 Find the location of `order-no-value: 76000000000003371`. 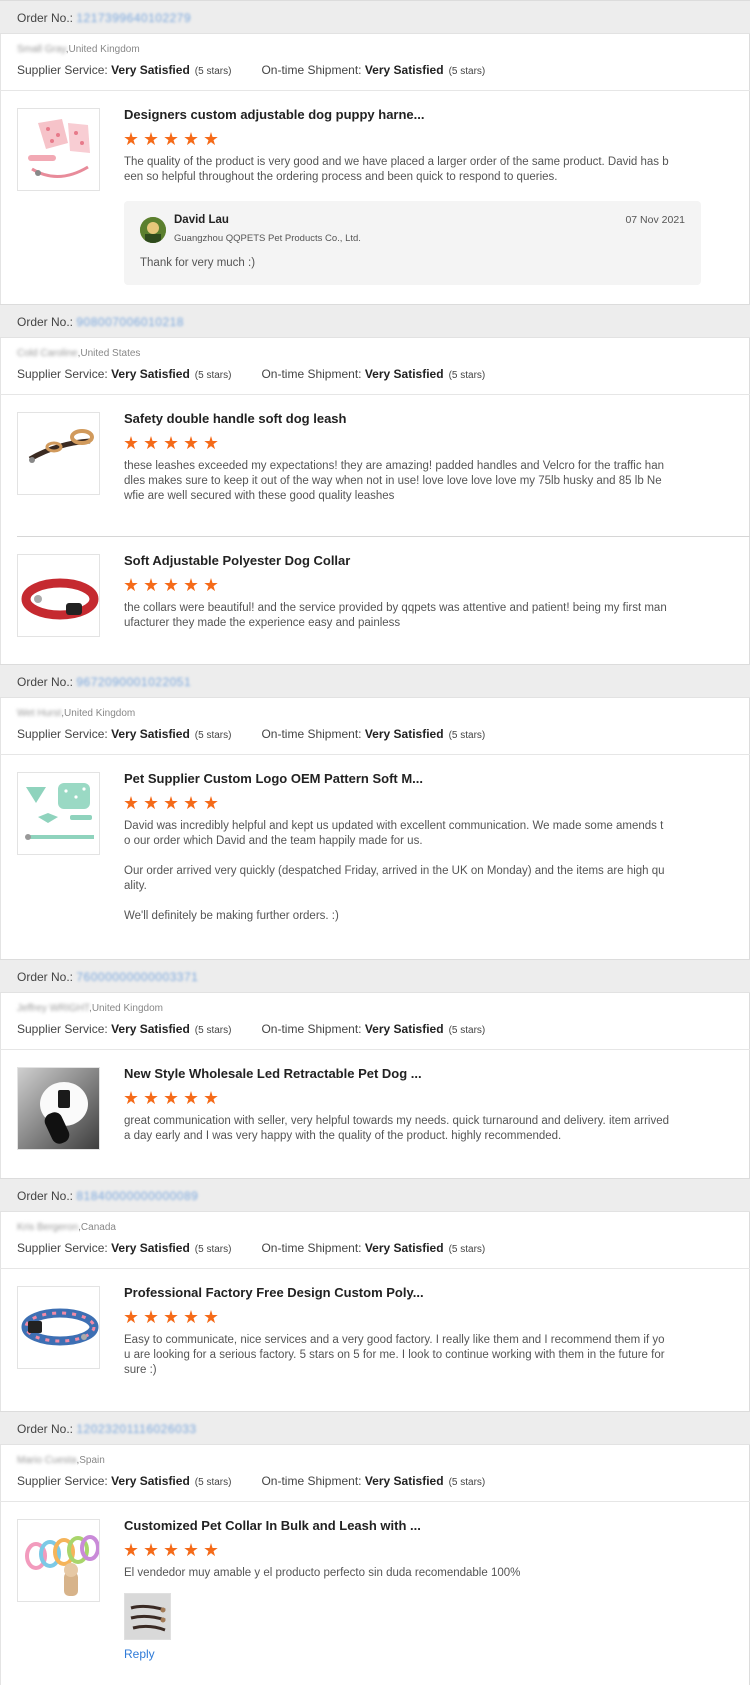

order-no-value: 76000000000003371 is located at coordinates (137, 977).